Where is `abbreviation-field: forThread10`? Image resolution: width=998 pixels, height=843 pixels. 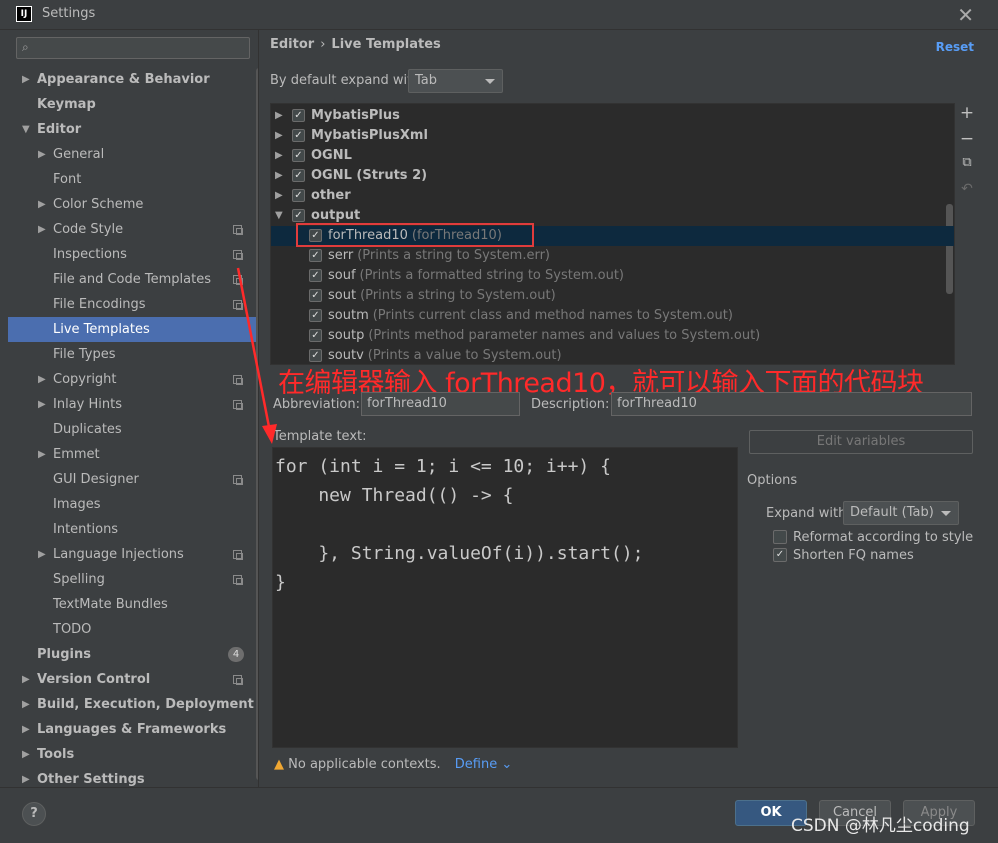
abbreviation-field: forThread10 is located at coordinates (440, 404).